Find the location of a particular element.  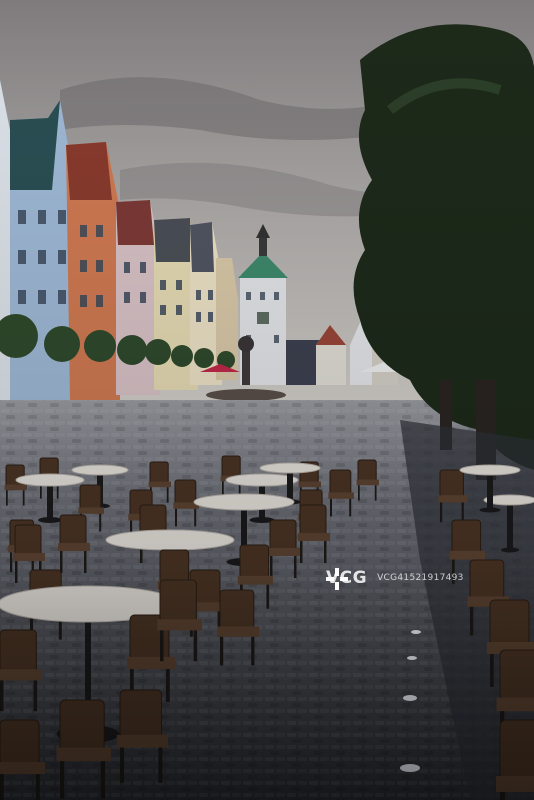

watermark-id: VCG41521917493 is located at coordinates (420, 578).